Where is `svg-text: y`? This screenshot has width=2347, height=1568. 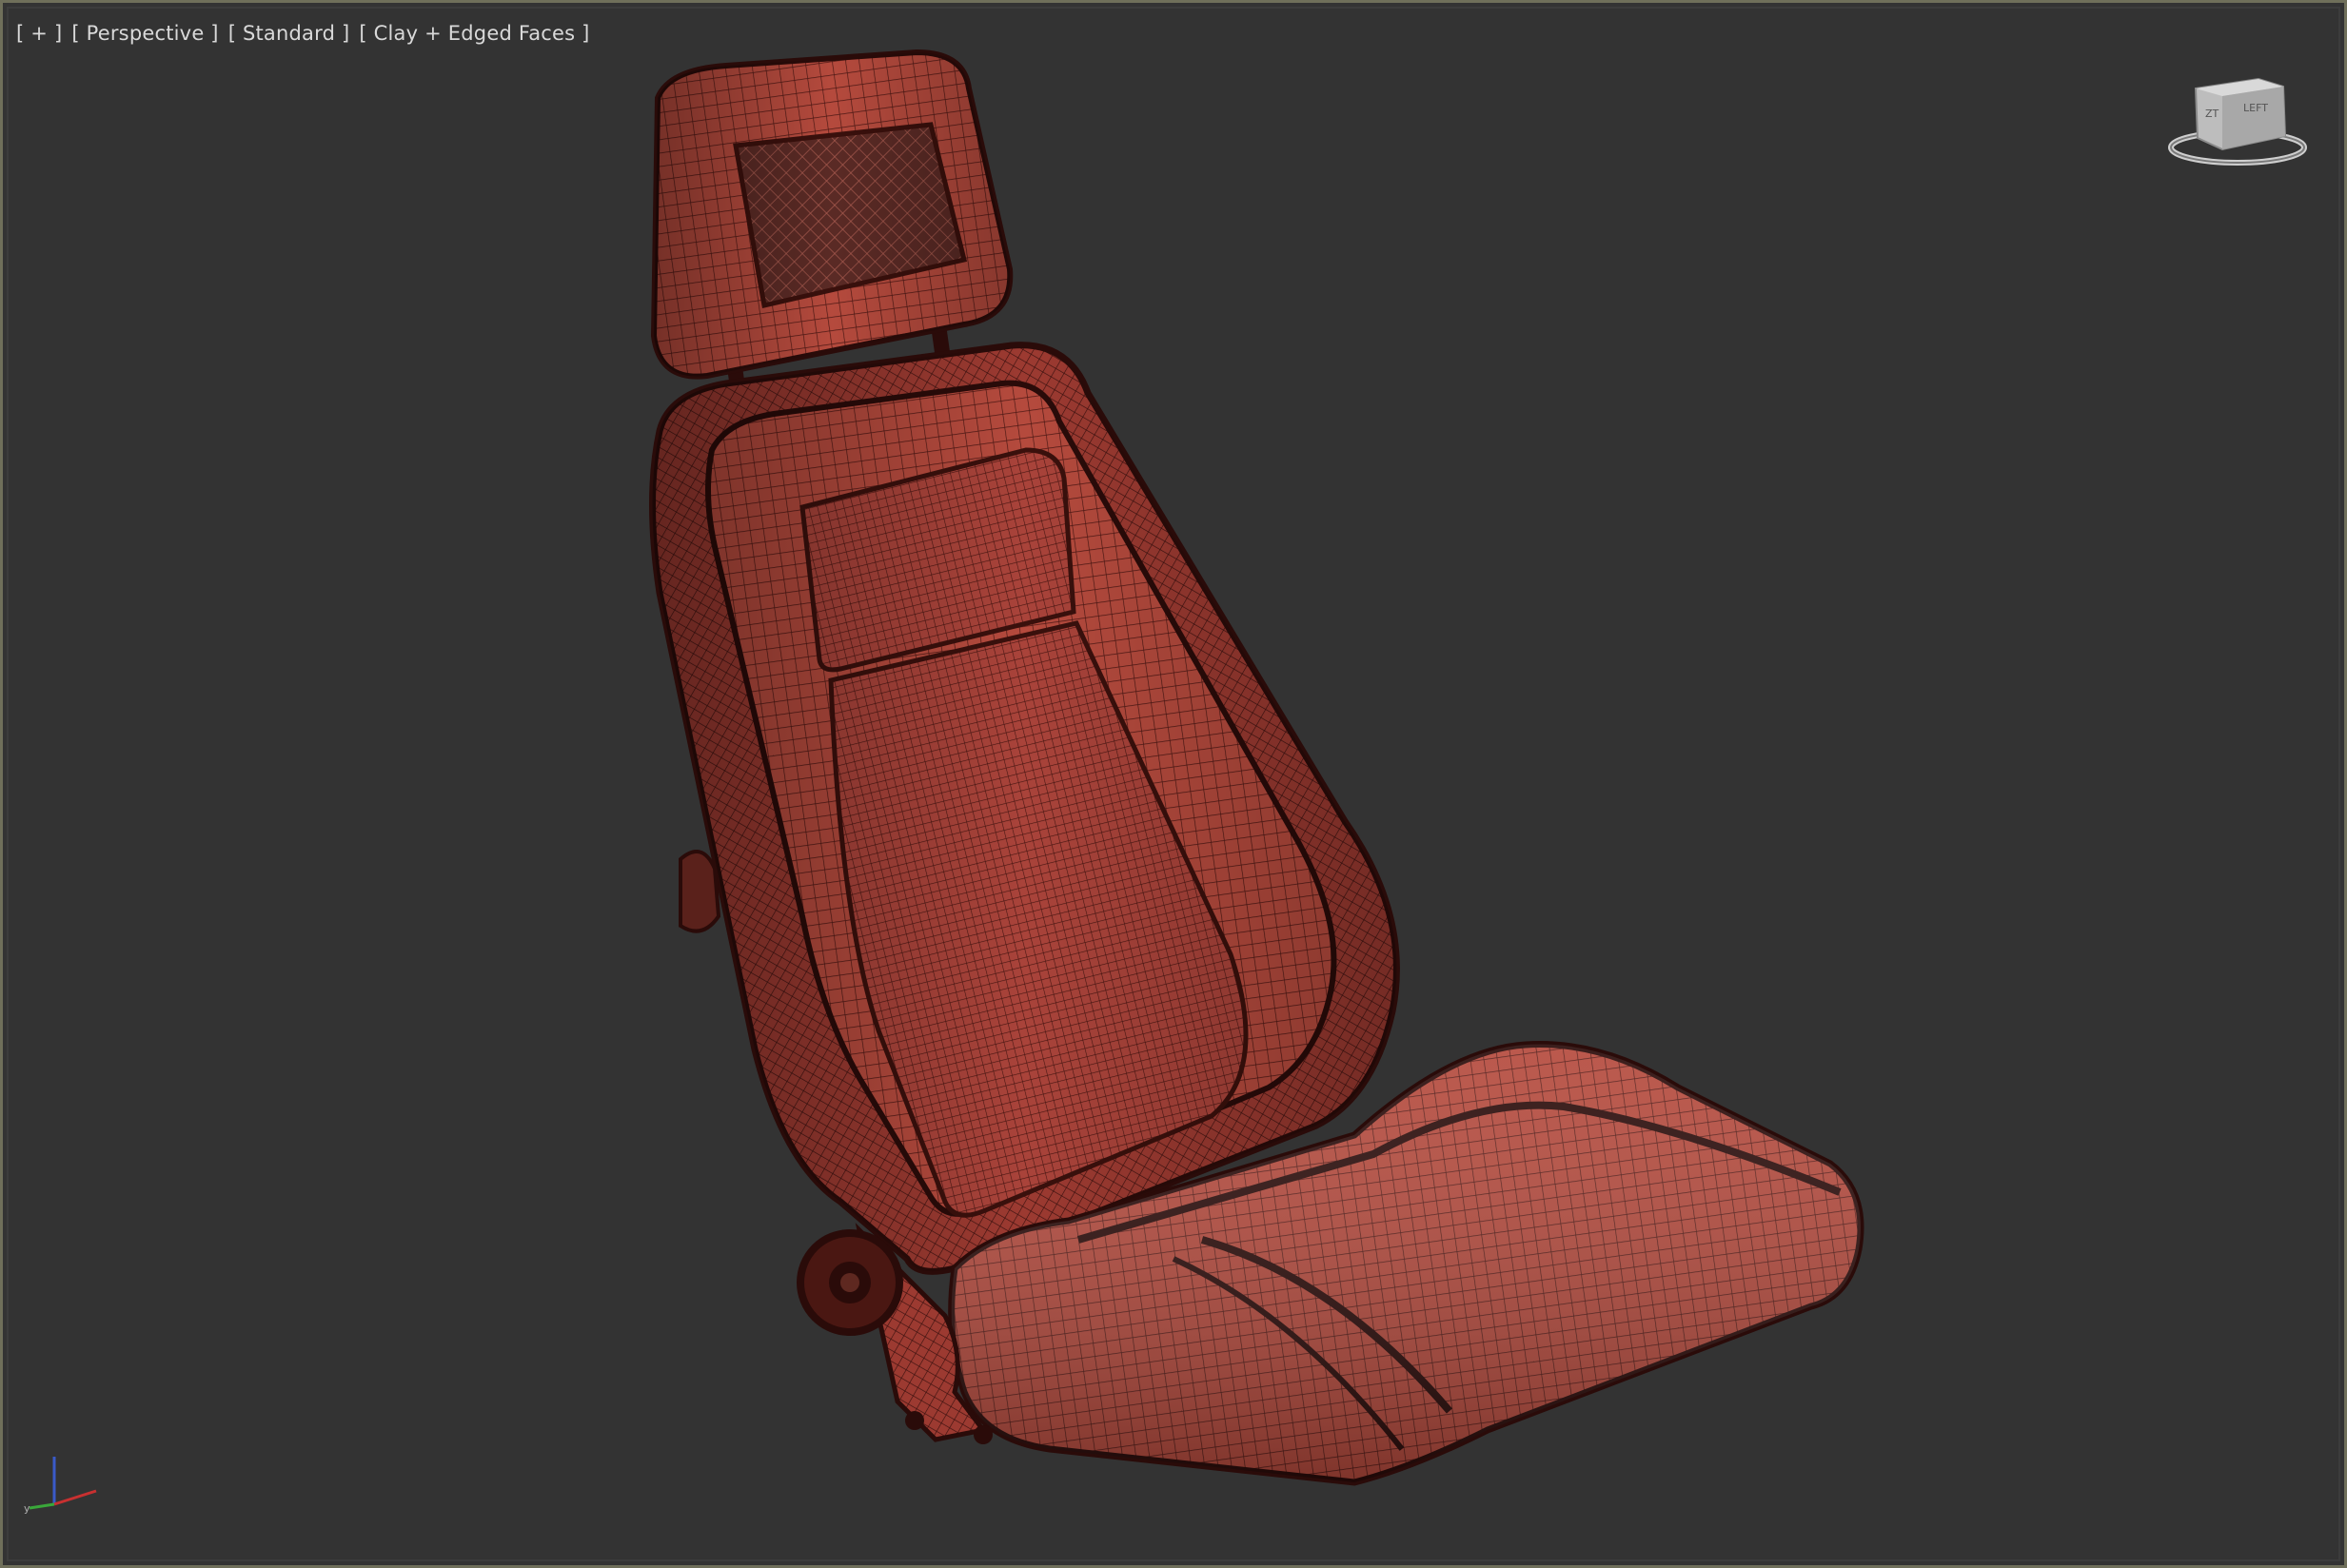 svg-text: y is located at coordinates (27, 1508).